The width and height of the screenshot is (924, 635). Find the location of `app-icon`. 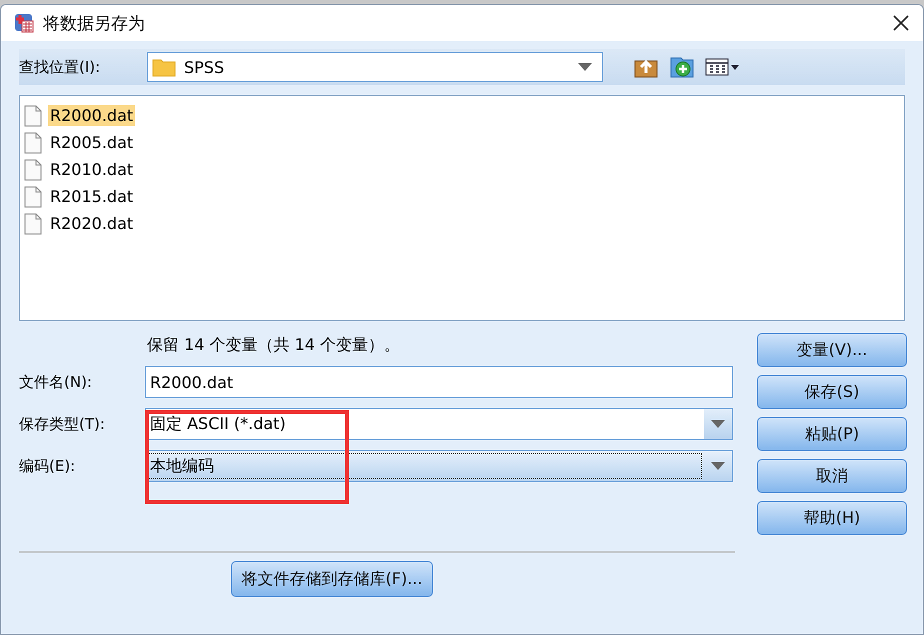

app-icon is located at coordinates (24, 23).